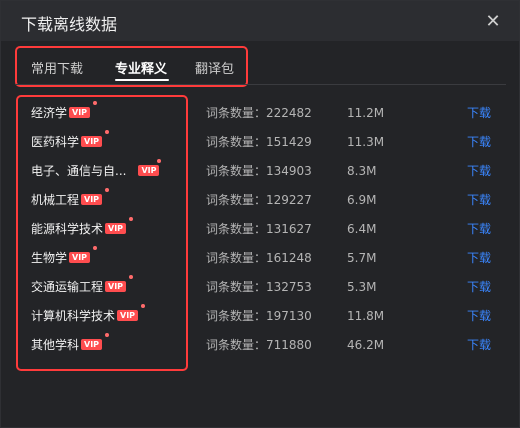  I want to click on file-size: 6.9M, so click(362, 199).